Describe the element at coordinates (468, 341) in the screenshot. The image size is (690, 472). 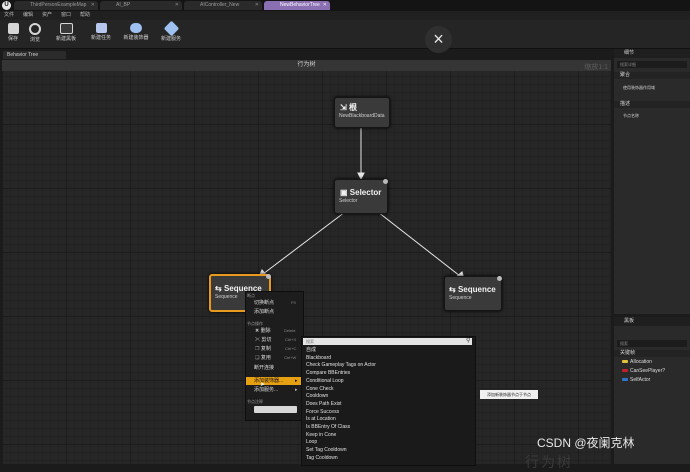
I see `search-icon: ⚲` at that location.